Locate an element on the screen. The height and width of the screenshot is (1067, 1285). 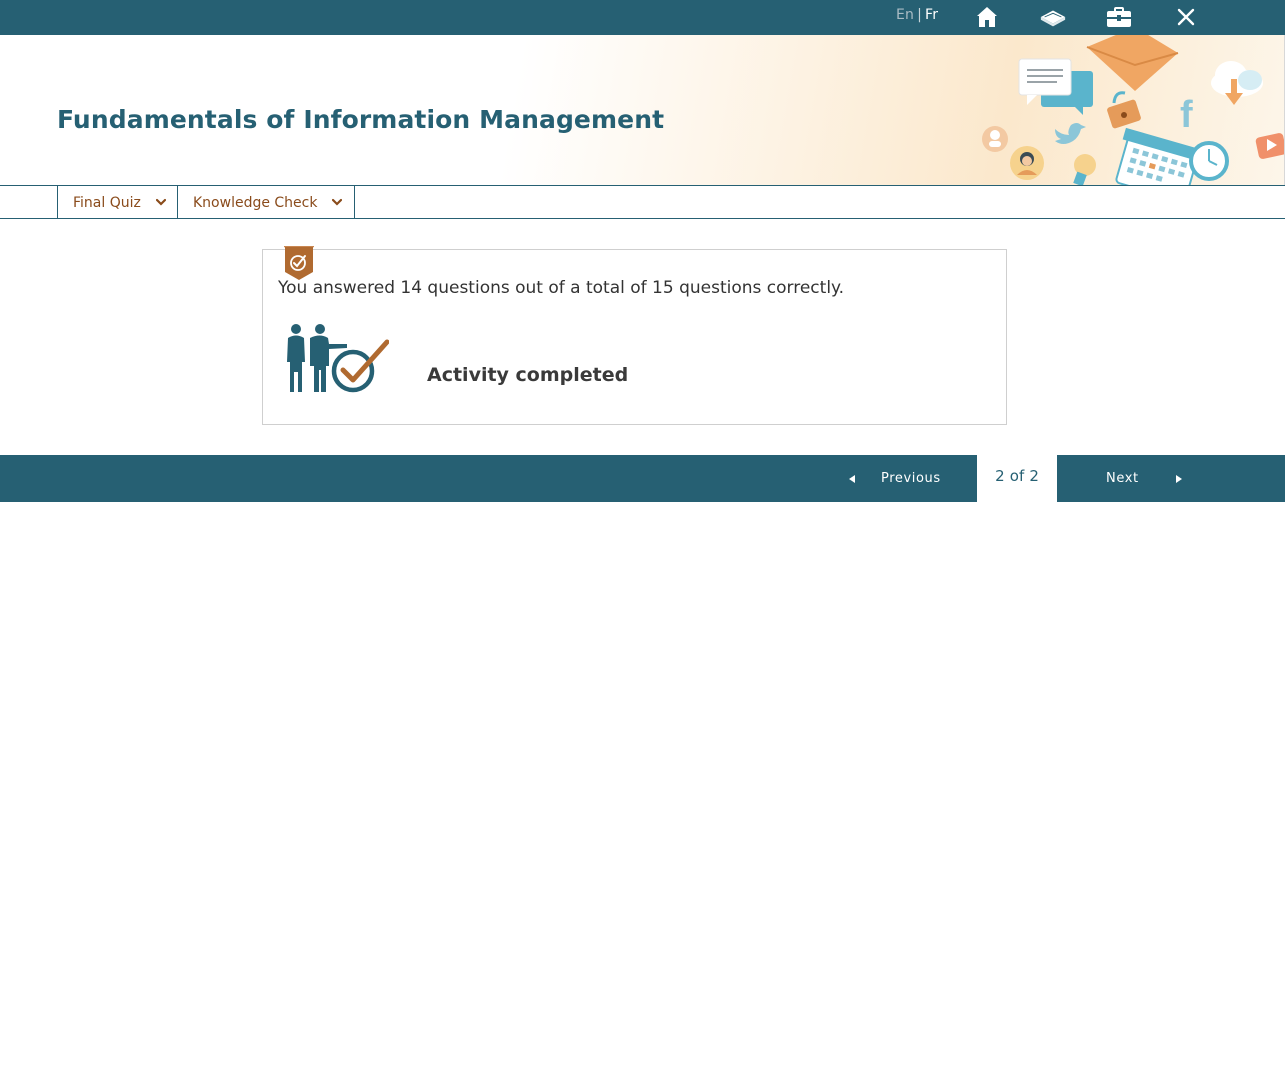
envelope-icon is located at coordinates (1132, 63).